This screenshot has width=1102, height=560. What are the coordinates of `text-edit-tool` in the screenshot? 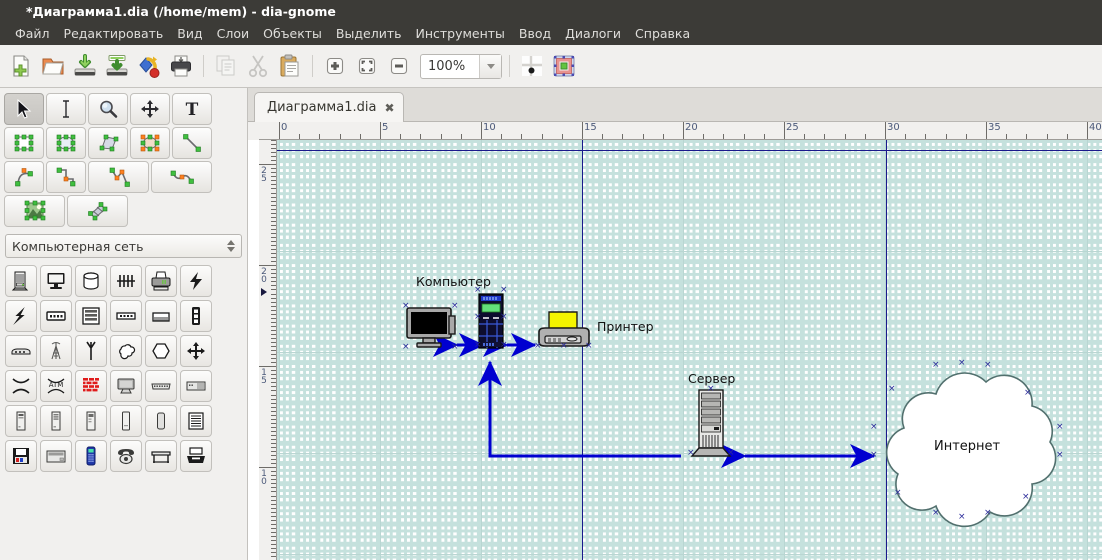 It's located at (66, 109).